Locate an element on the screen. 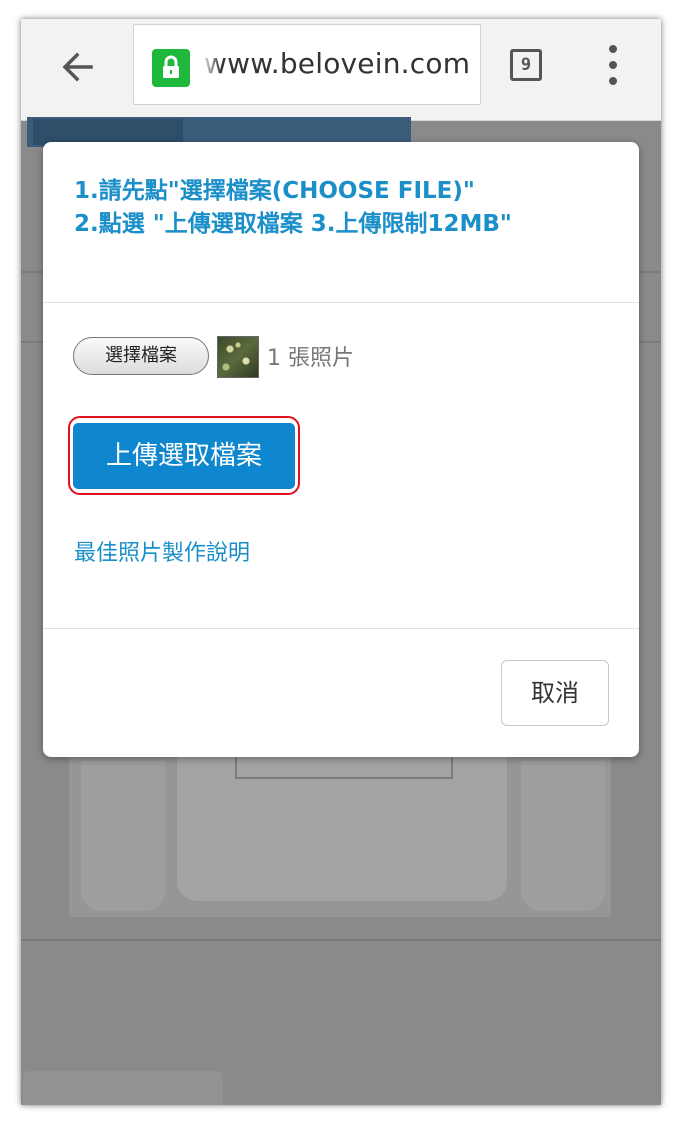  upload-button: 上傳選取檔案 is located at coordinates (184, 456).